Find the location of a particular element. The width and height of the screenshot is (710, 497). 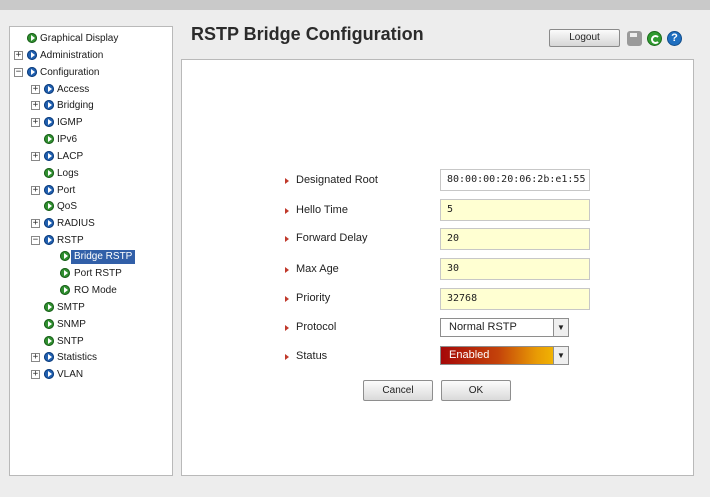

sidebar-item-label: Port RSTP is located at coordinates (98, 273).